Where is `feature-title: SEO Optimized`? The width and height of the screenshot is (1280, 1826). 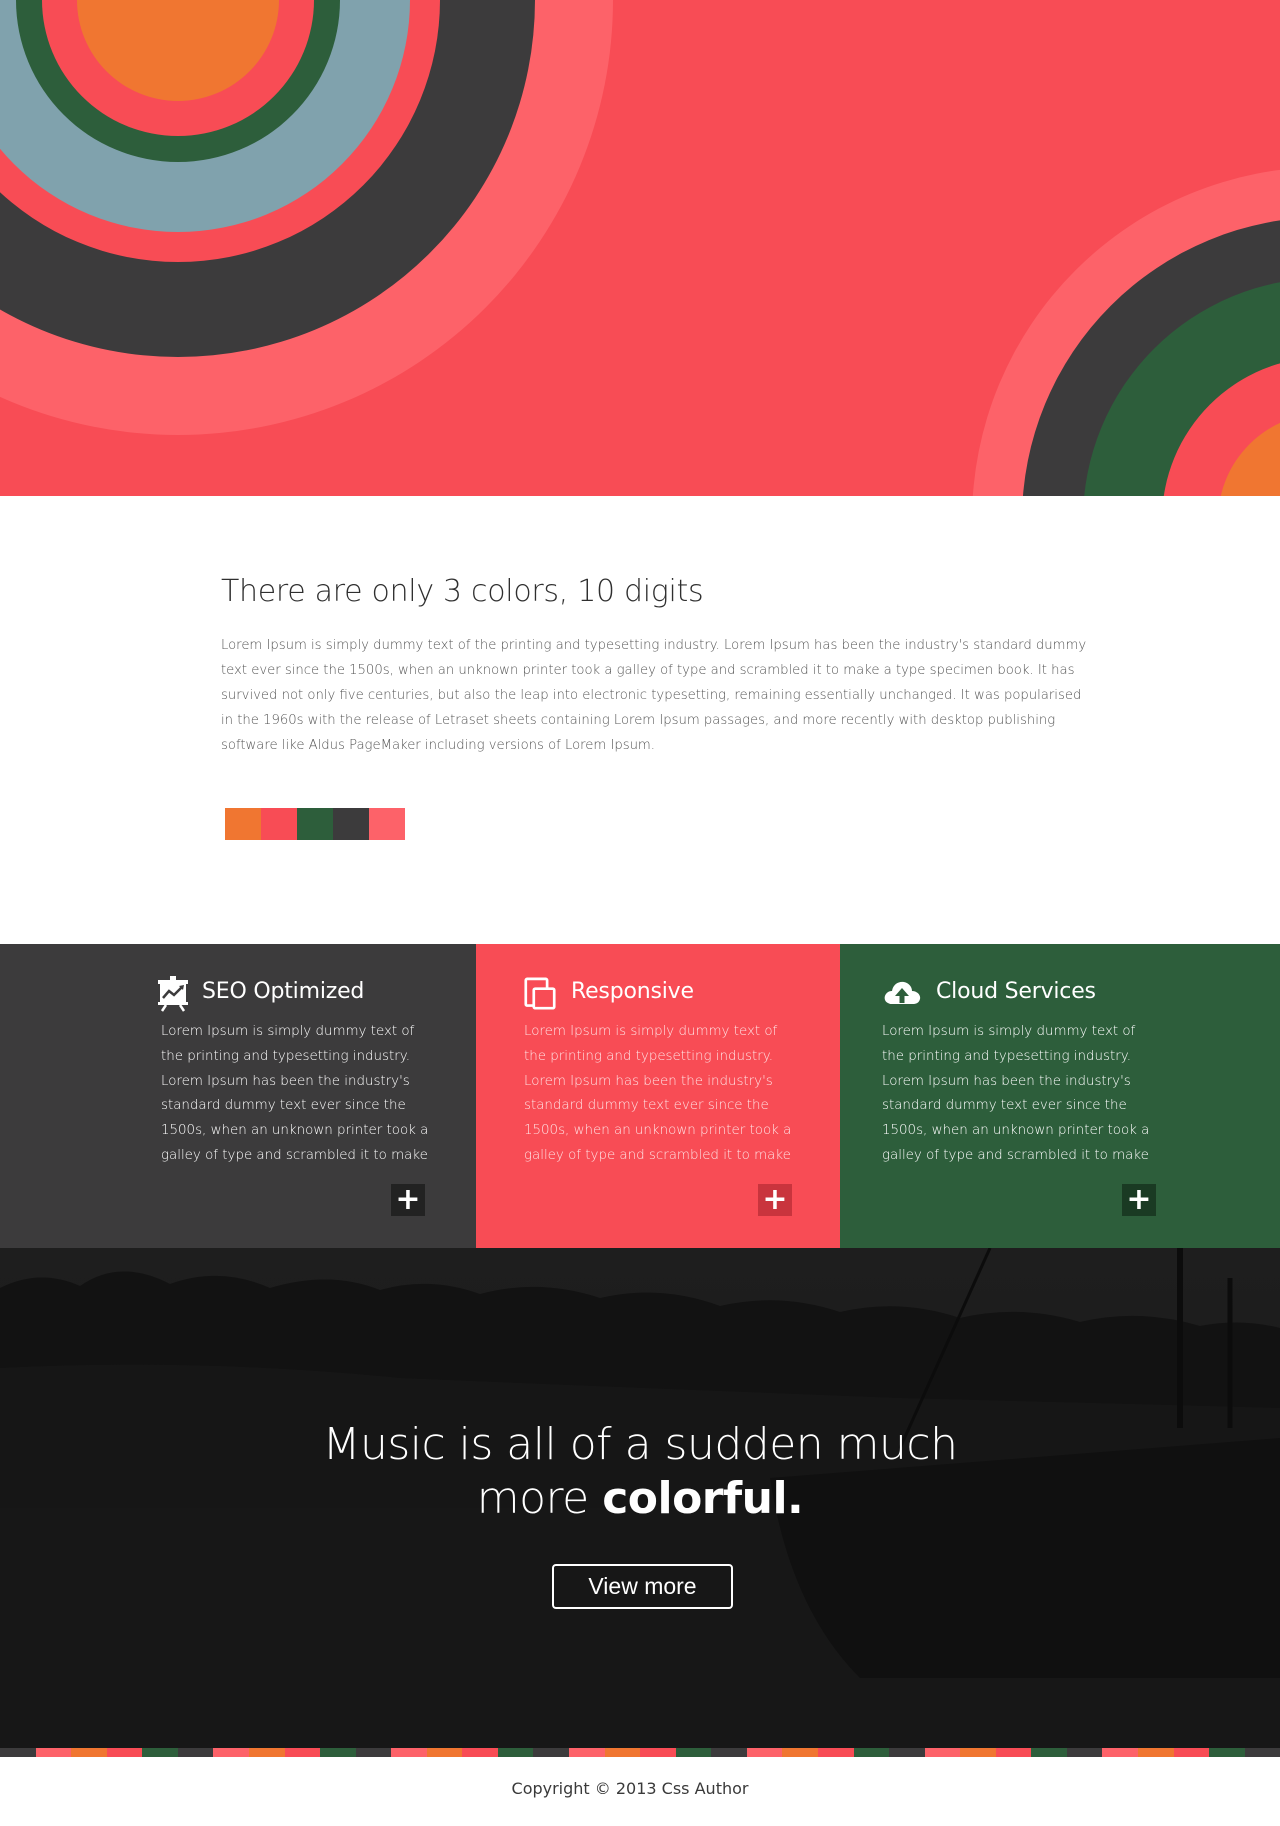 feature-title: SEO Optimized is located at coordinates (283, 991).